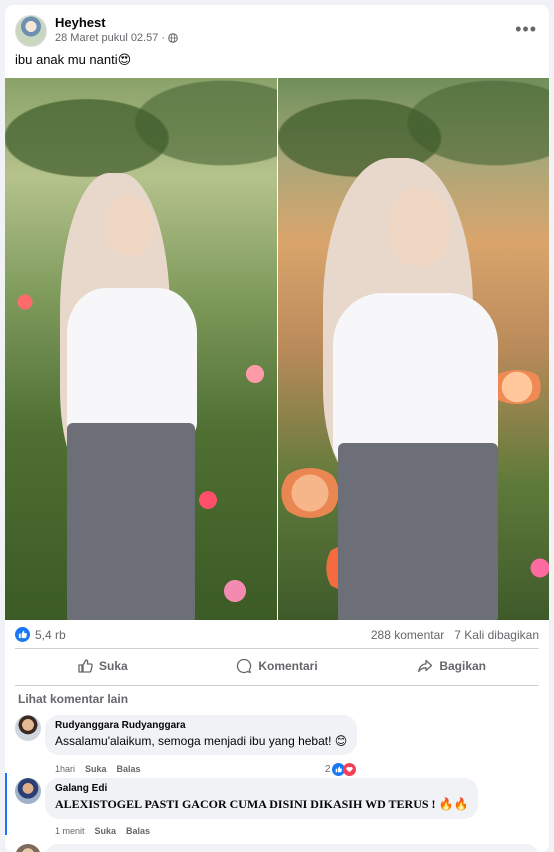  What do you see at coordinates (463, 666) in the screenshot?
I see `share-label: Bagikan` at bounding box center [463, 666].